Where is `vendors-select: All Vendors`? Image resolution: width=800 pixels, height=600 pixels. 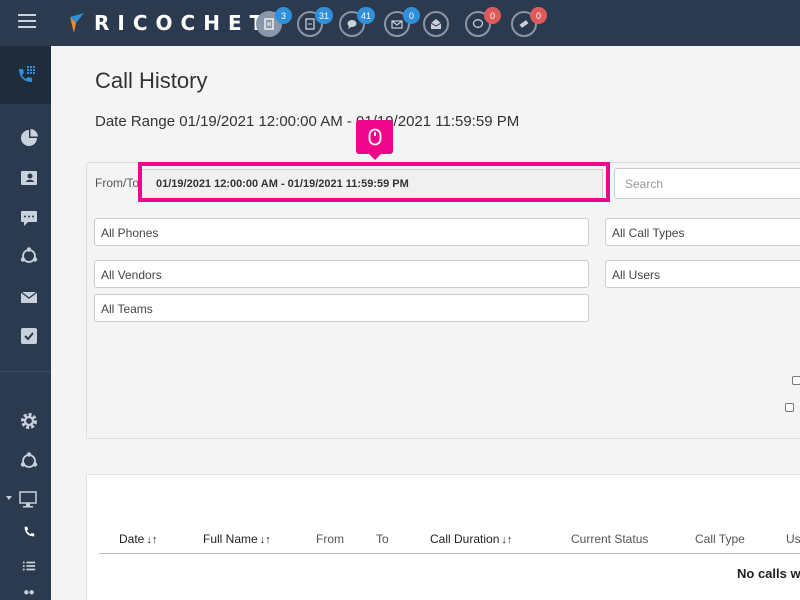 vendors-select: All Vendors is located at coordinates (341, 274).